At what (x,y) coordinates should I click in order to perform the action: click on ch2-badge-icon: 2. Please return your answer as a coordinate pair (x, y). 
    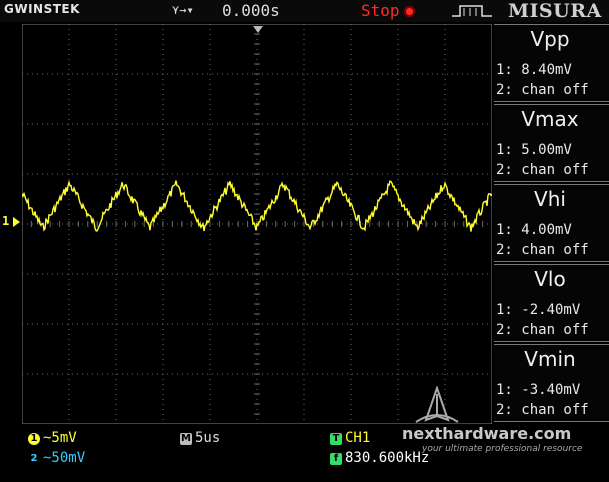
    Looking at the image, I should click on (34, 458).